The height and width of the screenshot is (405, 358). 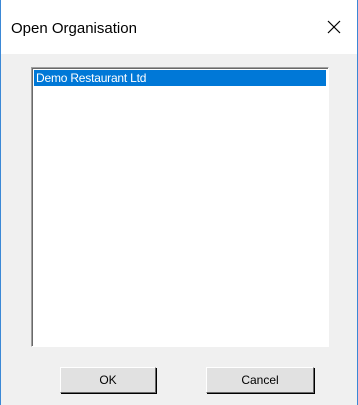 I want to click on title-bar: Open Organisation, so click(x=179, y=27).